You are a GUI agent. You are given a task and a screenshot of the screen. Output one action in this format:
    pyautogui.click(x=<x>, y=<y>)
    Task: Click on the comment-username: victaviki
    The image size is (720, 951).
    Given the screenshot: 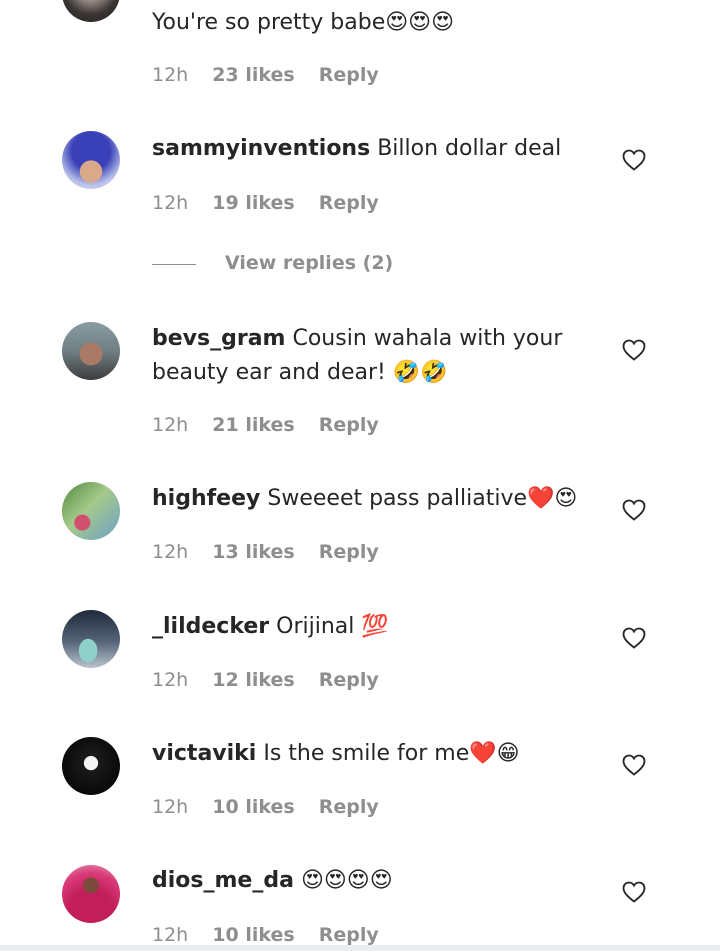 What is the action you would take?
    pyautogui.click(x=204, y=753)
    